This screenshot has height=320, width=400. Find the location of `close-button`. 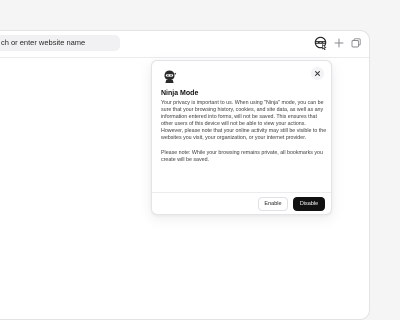

close-button is located at coordinates (317, 73).